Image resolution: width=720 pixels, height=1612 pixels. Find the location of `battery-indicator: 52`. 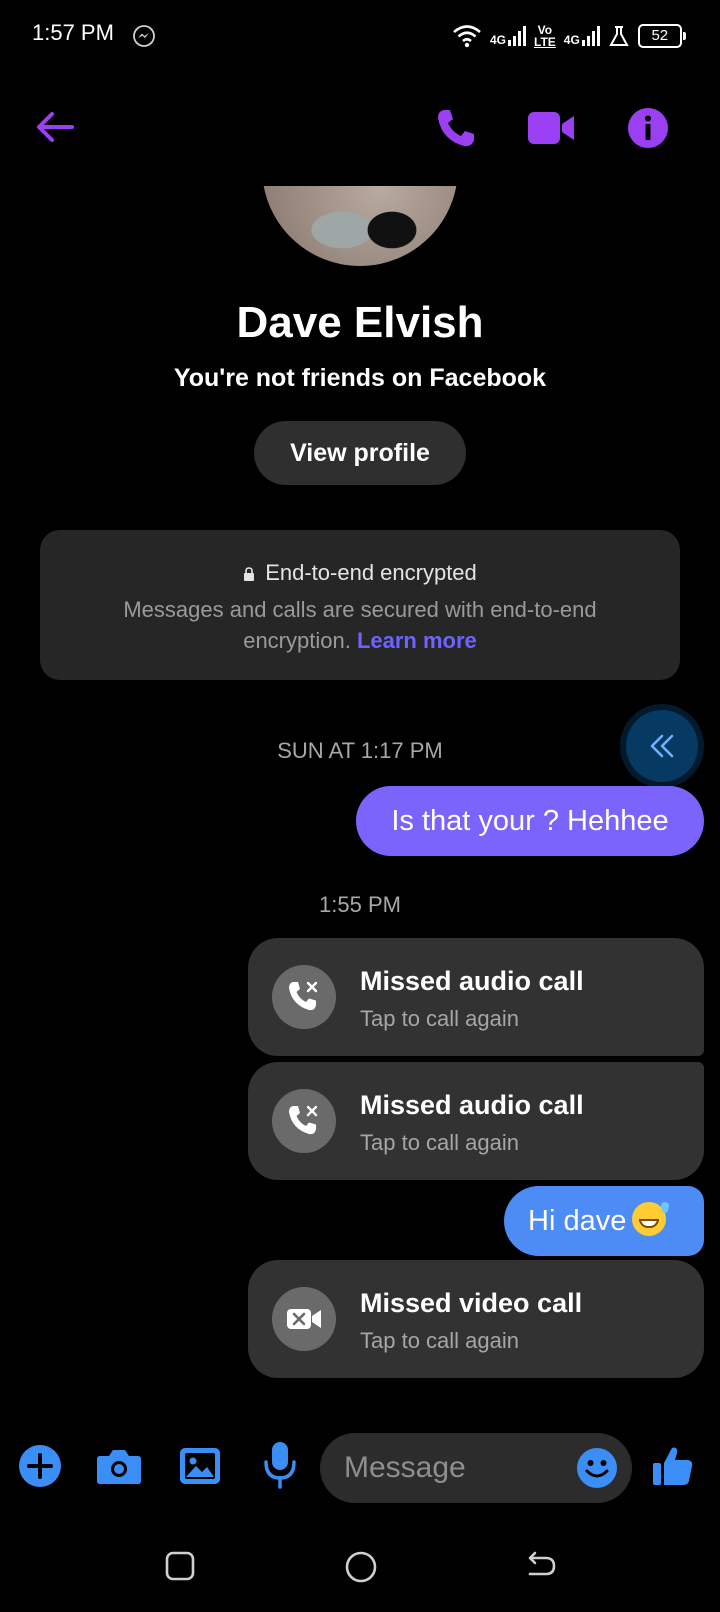

battery-indicator: 52 is located at coordinates (661, 36).